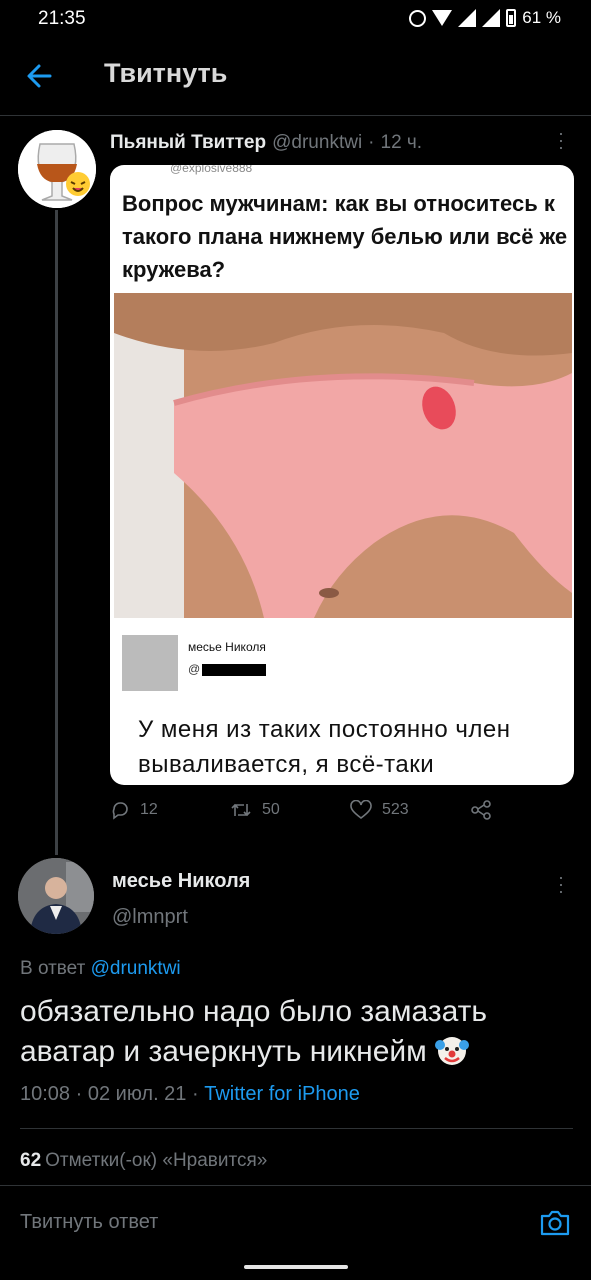 The image size is (591, 1280). Describe the element at coordinates (379, 810) in the screenshot. I see `like-button: 523` at that location.